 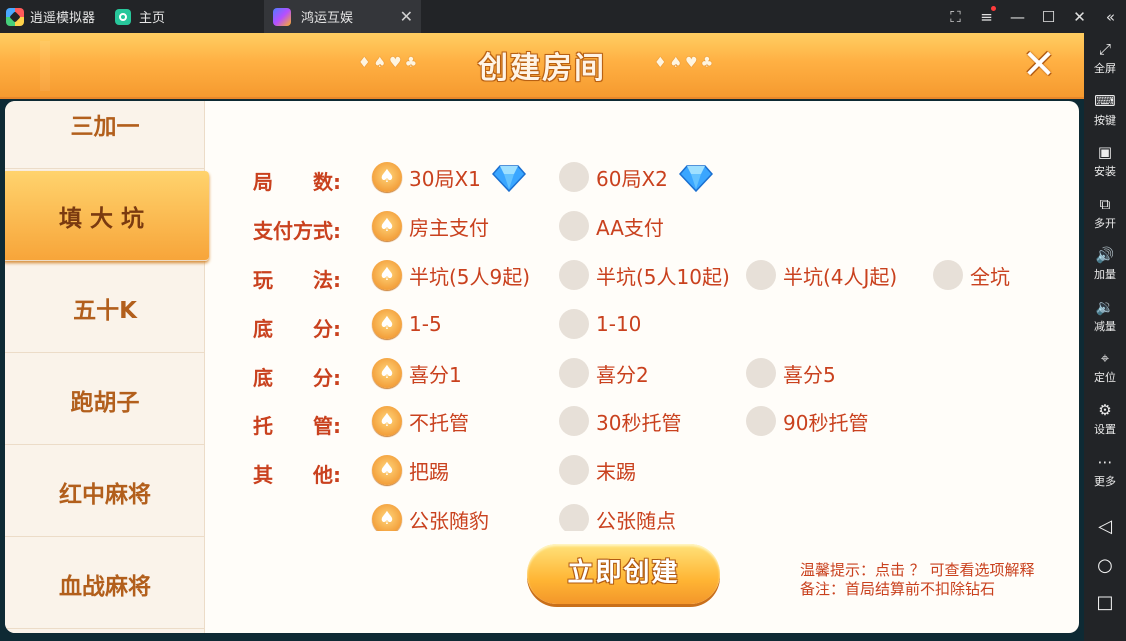 What do you see at coordinates (955, 17) in the screenshot?
I see `screenshot-icon: ⛶` at bounding box center [955, 17].